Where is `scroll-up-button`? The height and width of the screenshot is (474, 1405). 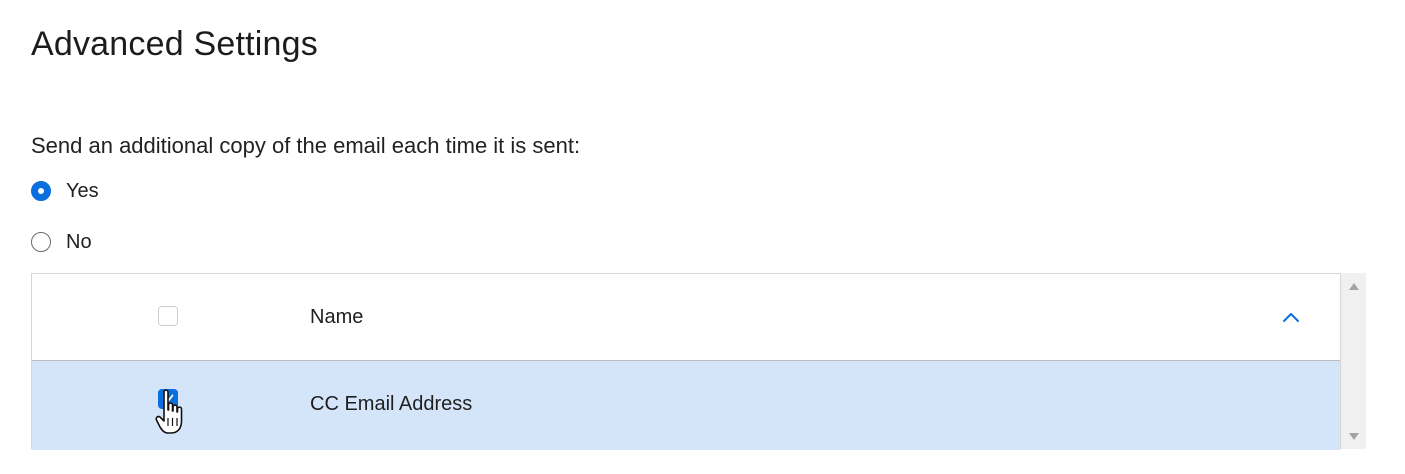 scroll-up-button is located at coordinates (1353, 286).